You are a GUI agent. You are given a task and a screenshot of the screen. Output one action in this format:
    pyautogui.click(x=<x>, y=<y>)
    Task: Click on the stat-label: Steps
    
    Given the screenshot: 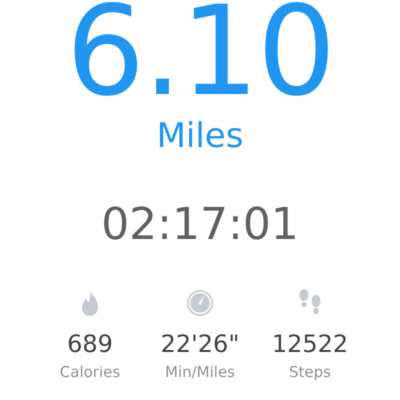 What is the action you would take?
    pyautogui.click(x=310, y=372)
    